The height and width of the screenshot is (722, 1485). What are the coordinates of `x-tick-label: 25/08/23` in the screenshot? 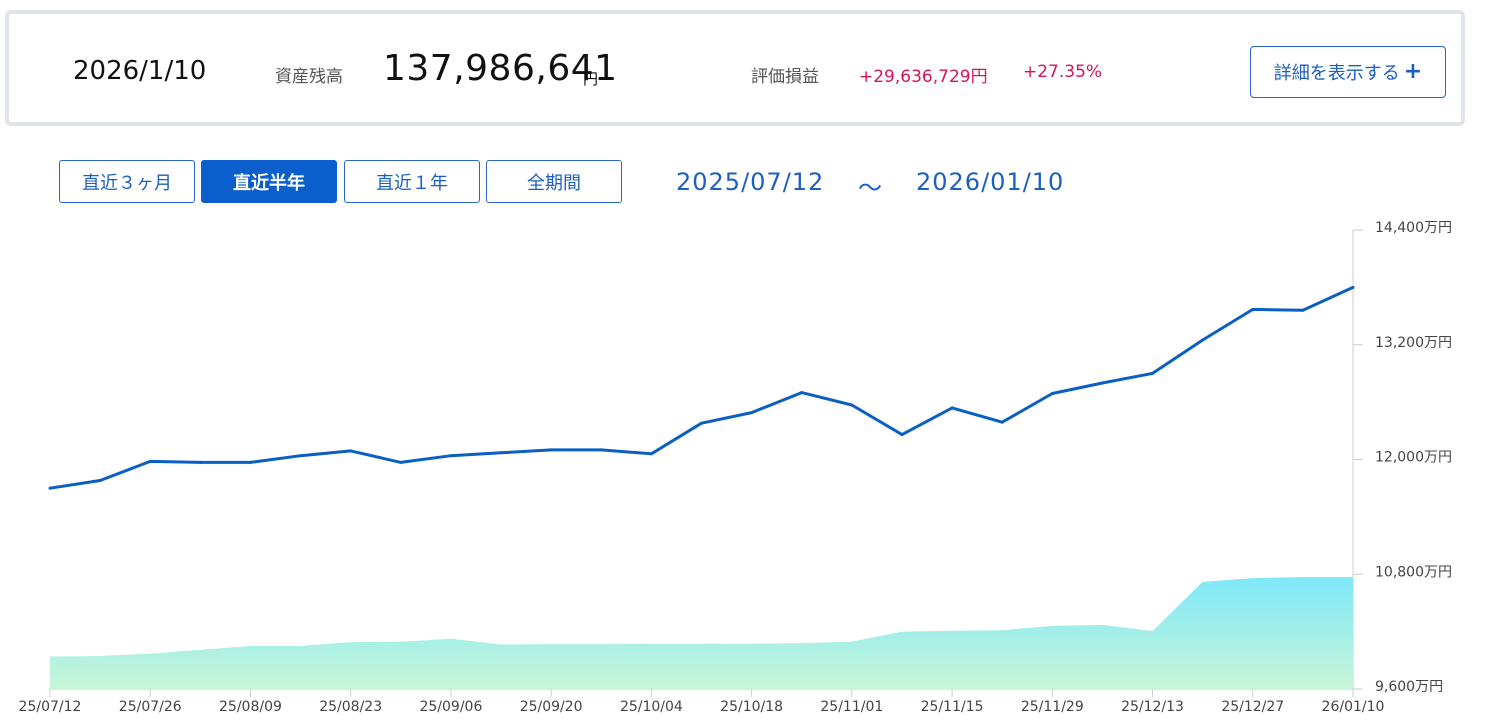 It's located at (350, 707).